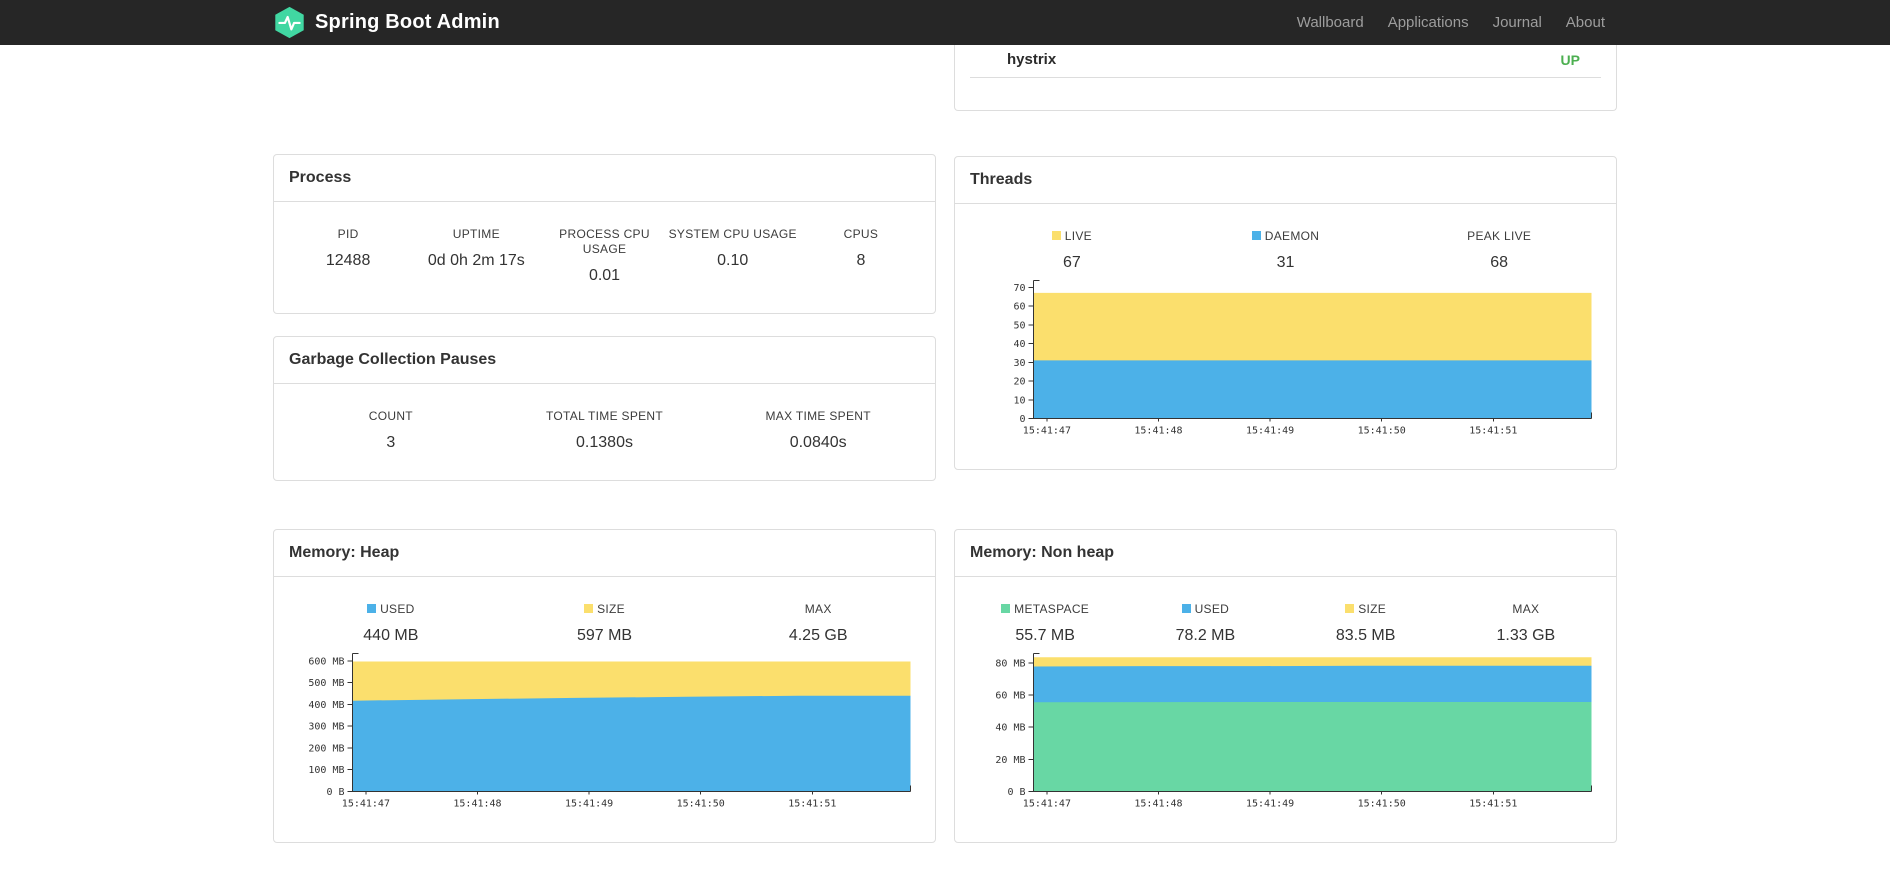  What do you see at coordinates (1019, 307) in the screenshot?
I see `svg-text: 60` at bounding box center [1019, 307].